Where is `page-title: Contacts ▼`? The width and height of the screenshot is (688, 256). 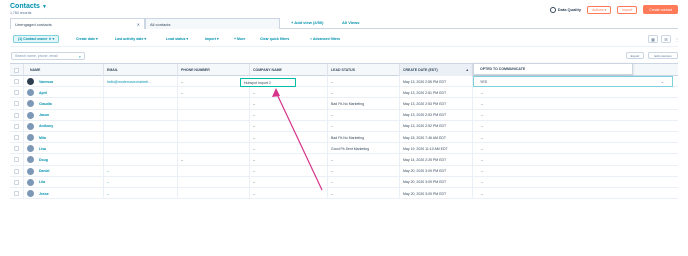 page-title: Contacts ▼ is located at coordinates (28, 6).